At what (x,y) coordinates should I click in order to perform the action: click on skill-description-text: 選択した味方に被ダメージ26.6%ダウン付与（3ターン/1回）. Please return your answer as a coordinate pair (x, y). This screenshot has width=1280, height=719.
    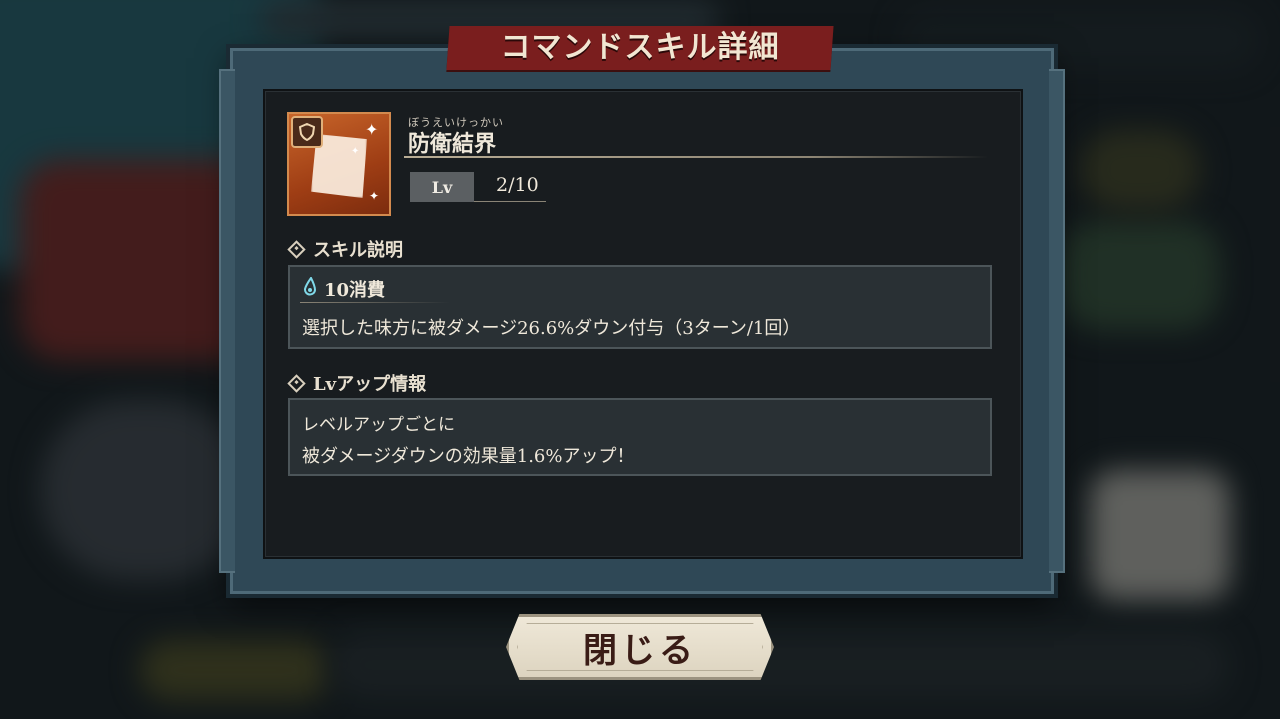
    Looking at the image, I should click on (551, 328).